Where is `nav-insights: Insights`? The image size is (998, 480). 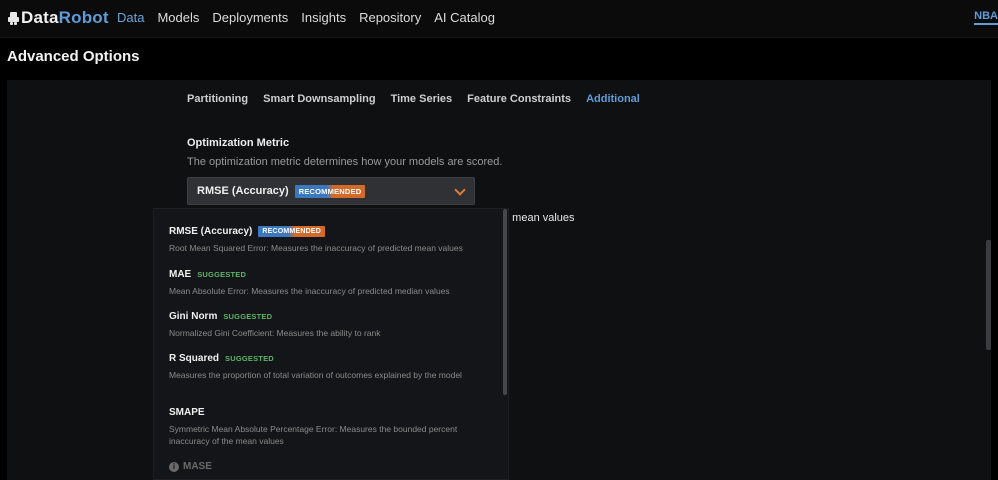
nav-insights: Insights is located at coordinates (323, 17).